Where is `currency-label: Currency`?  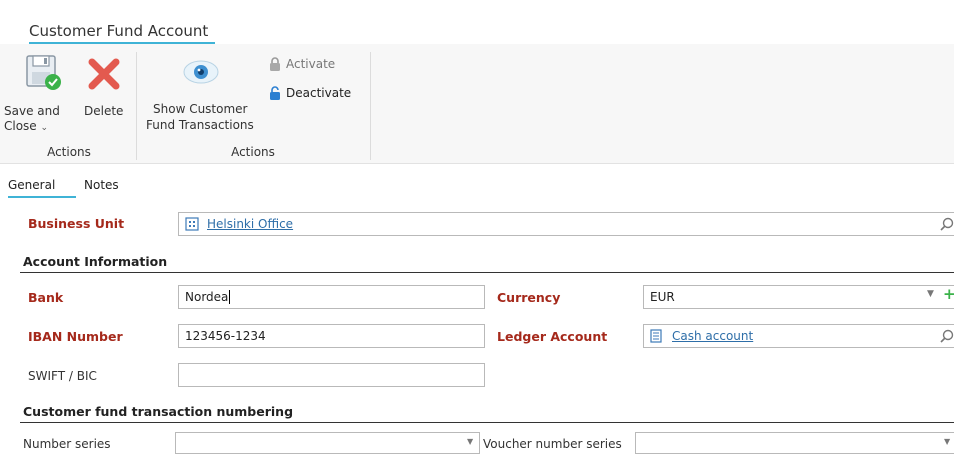
currency-label: Currency is located at coordinates (529, 297).